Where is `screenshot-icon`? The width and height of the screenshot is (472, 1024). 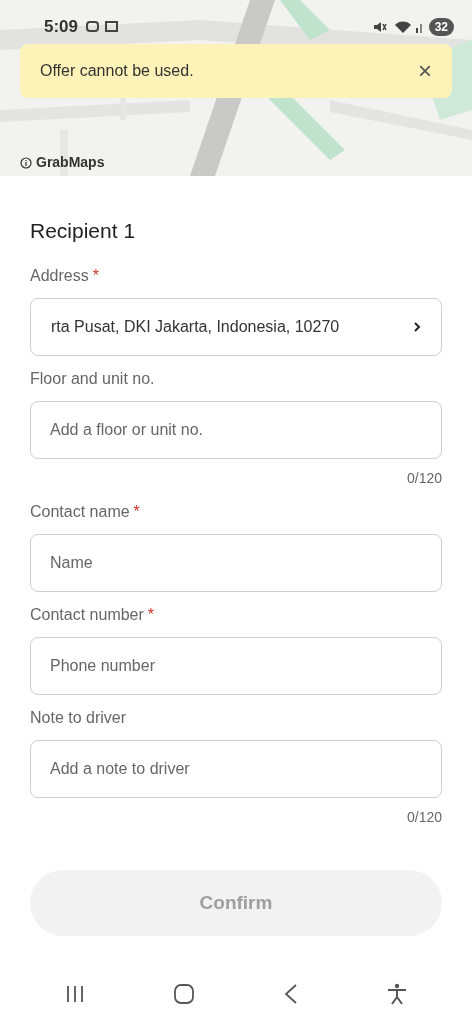 screenshot-icon is located at coordinates (93, 27).